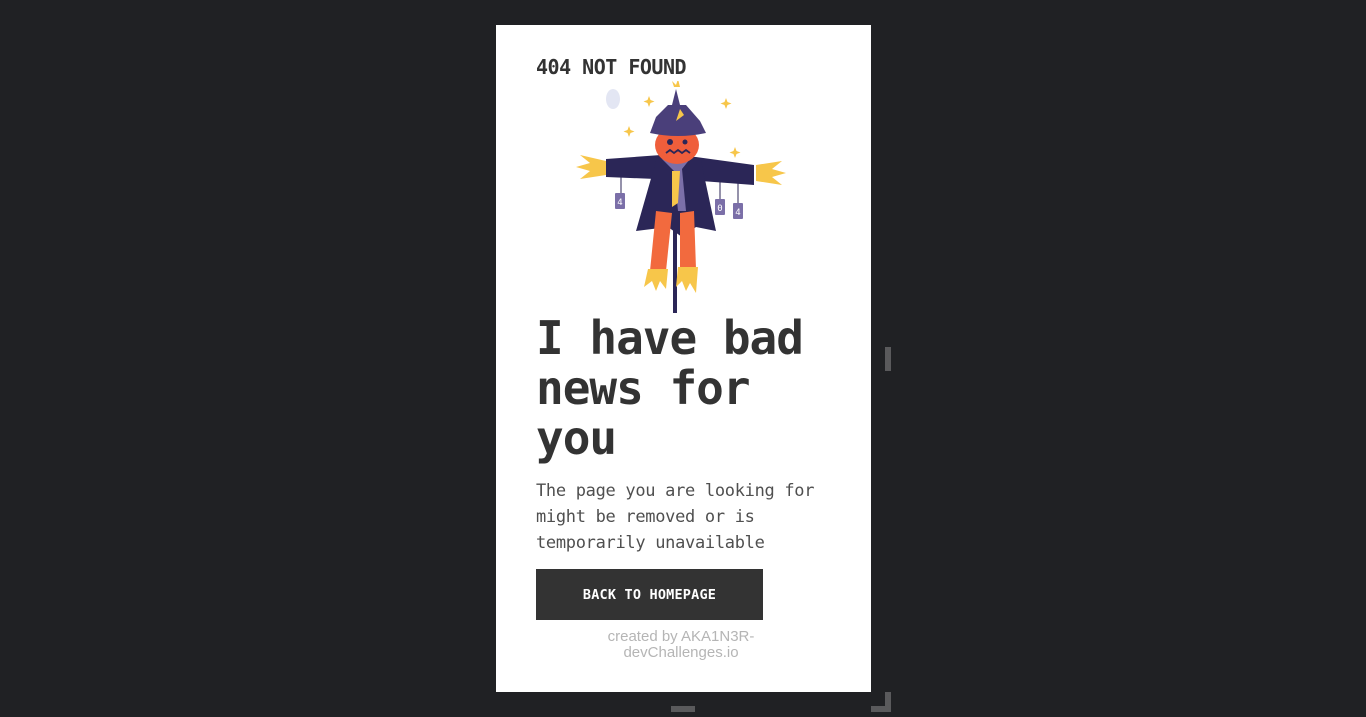 The width and height of the screenshot is (1366, 717). Describe the element at coordinates (881, 709) in the screenshot. I see `resize-corner-handle-horizontal` at that location.